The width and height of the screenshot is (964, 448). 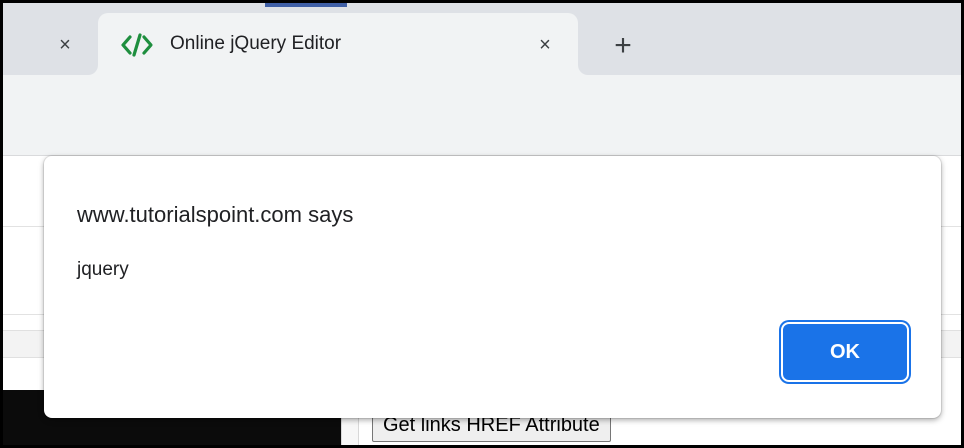 What do you see at coordinates (545, 45) in the screenshot?
I see `tab-close-icon: ×` at bounding box center [545, 45].